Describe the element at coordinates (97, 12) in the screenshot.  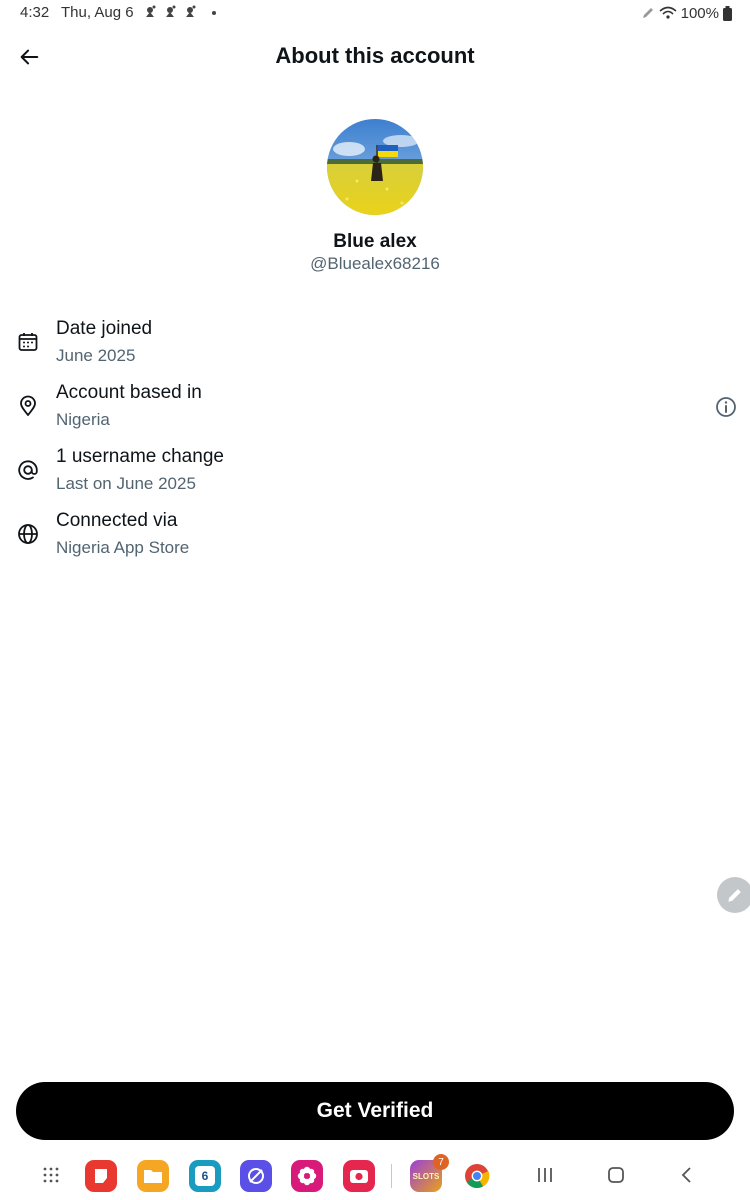
I see `status-date: Thu, Aug 6` at that location.